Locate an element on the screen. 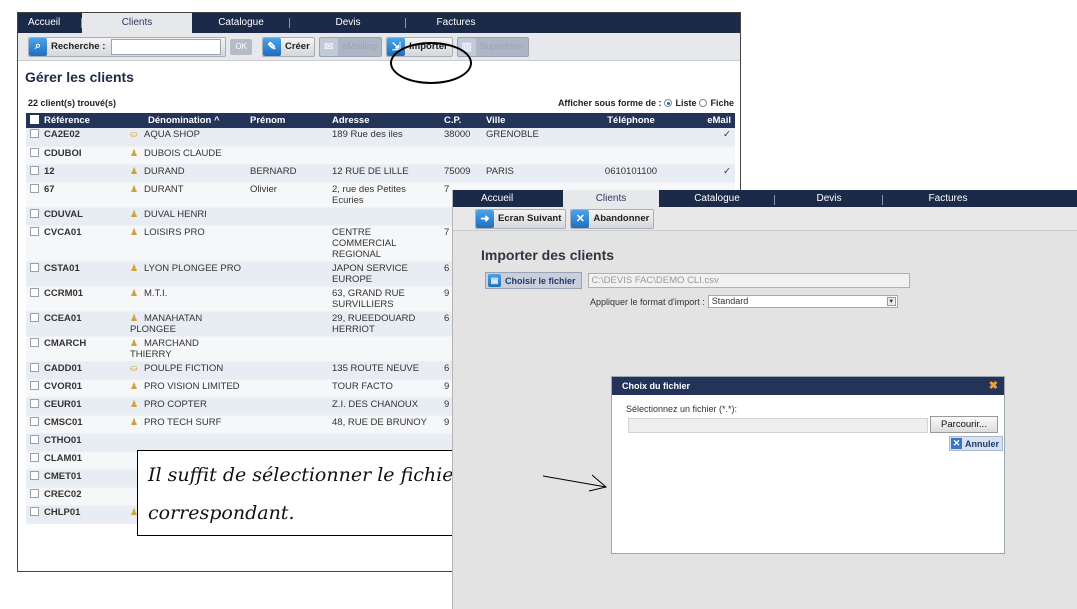  callout-arrow is located at coordinates (575, 483).